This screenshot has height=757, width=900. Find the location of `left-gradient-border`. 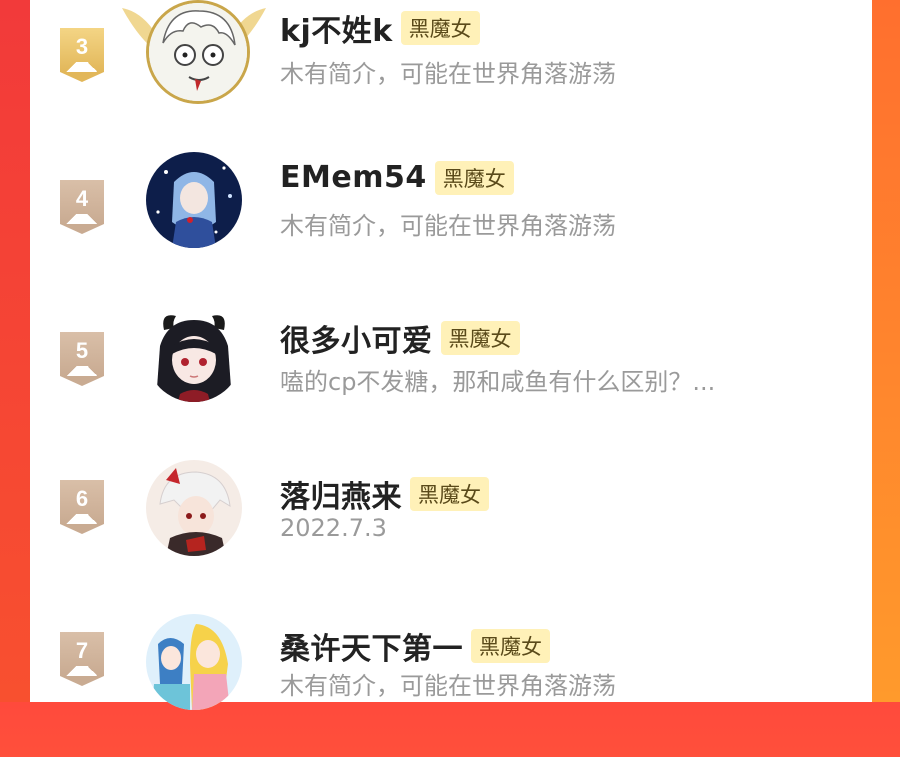

left-gradient-border is located at coordinates (15, 351).